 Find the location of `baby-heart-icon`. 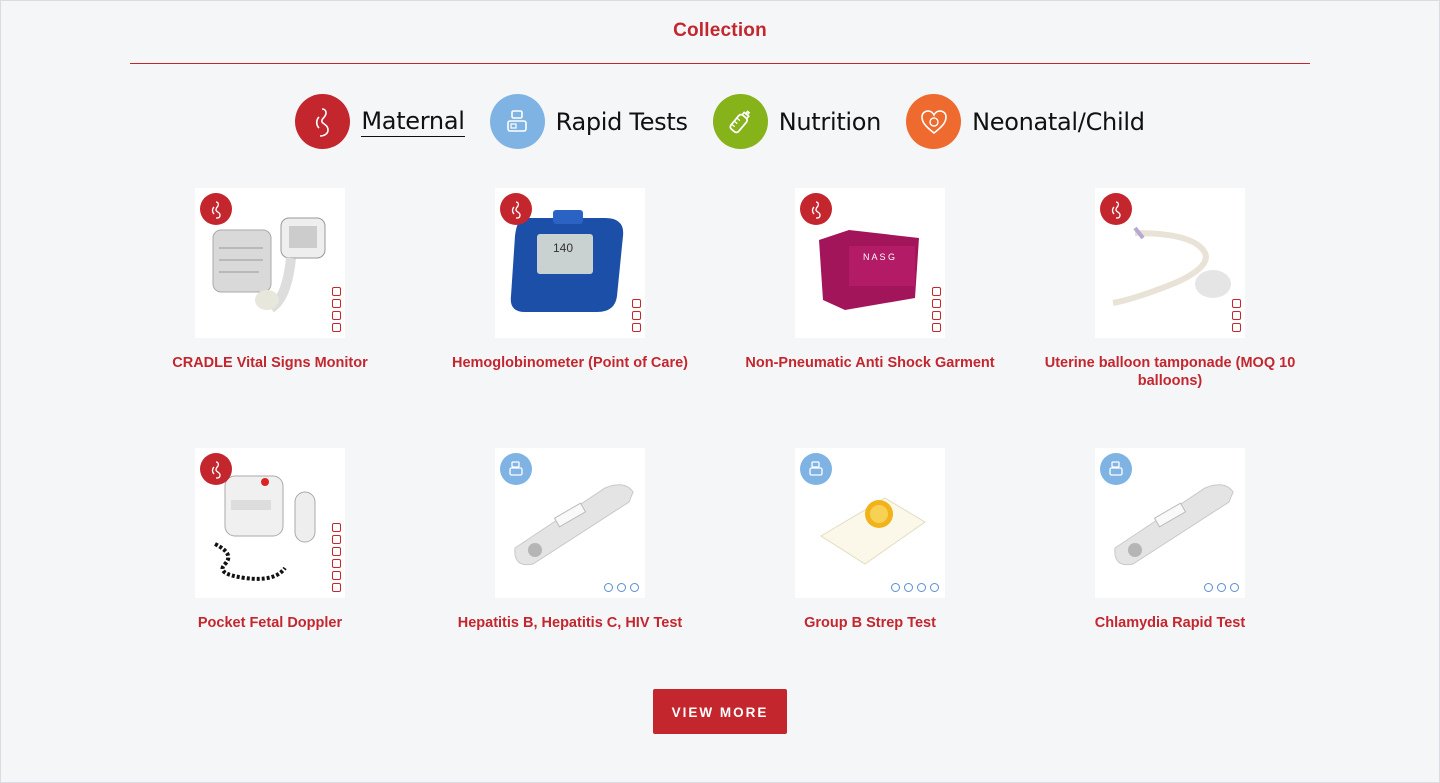

baby-heart-icon is located at coordinates (934, 121).